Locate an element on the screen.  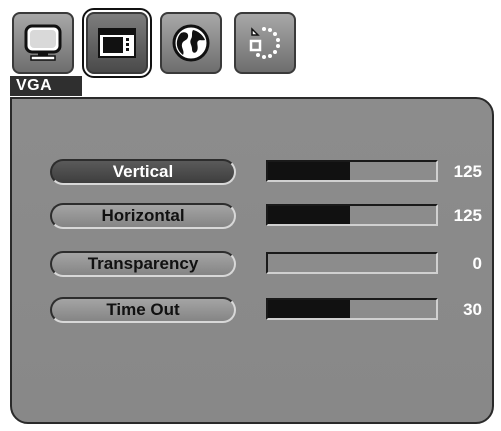
reset-dots-icon is located at coordinates (265, 43).